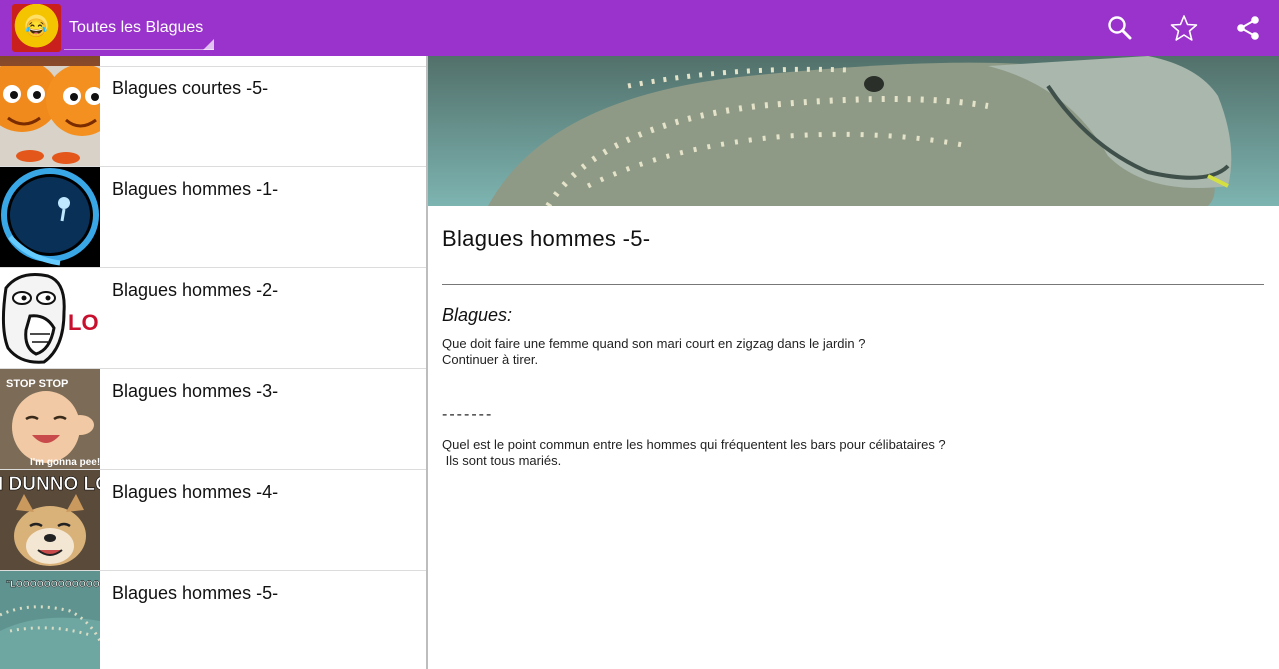 This screenshot has height=669, width=1279. Describe the element at coordinates (213, 217) in the screenshot. I see `list-item-blagues-hommes-1: Blagues hommes -1-` at that location.